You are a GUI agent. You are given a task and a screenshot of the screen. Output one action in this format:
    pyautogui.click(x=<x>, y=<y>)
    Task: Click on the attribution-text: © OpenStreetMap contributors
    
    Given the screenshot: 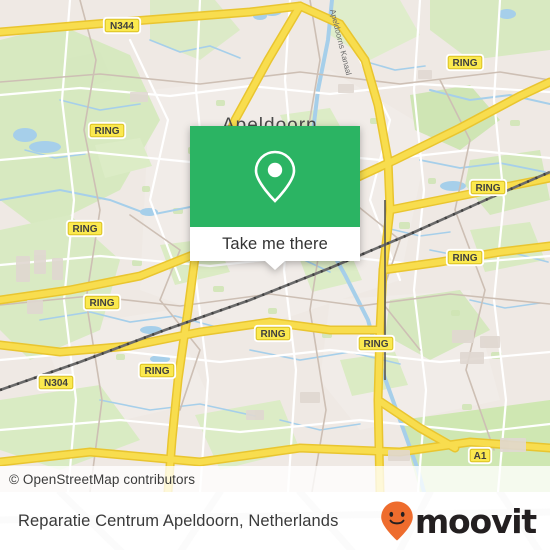 What is the action you would take?
    pyautogui.click(x=102, y=479)
    